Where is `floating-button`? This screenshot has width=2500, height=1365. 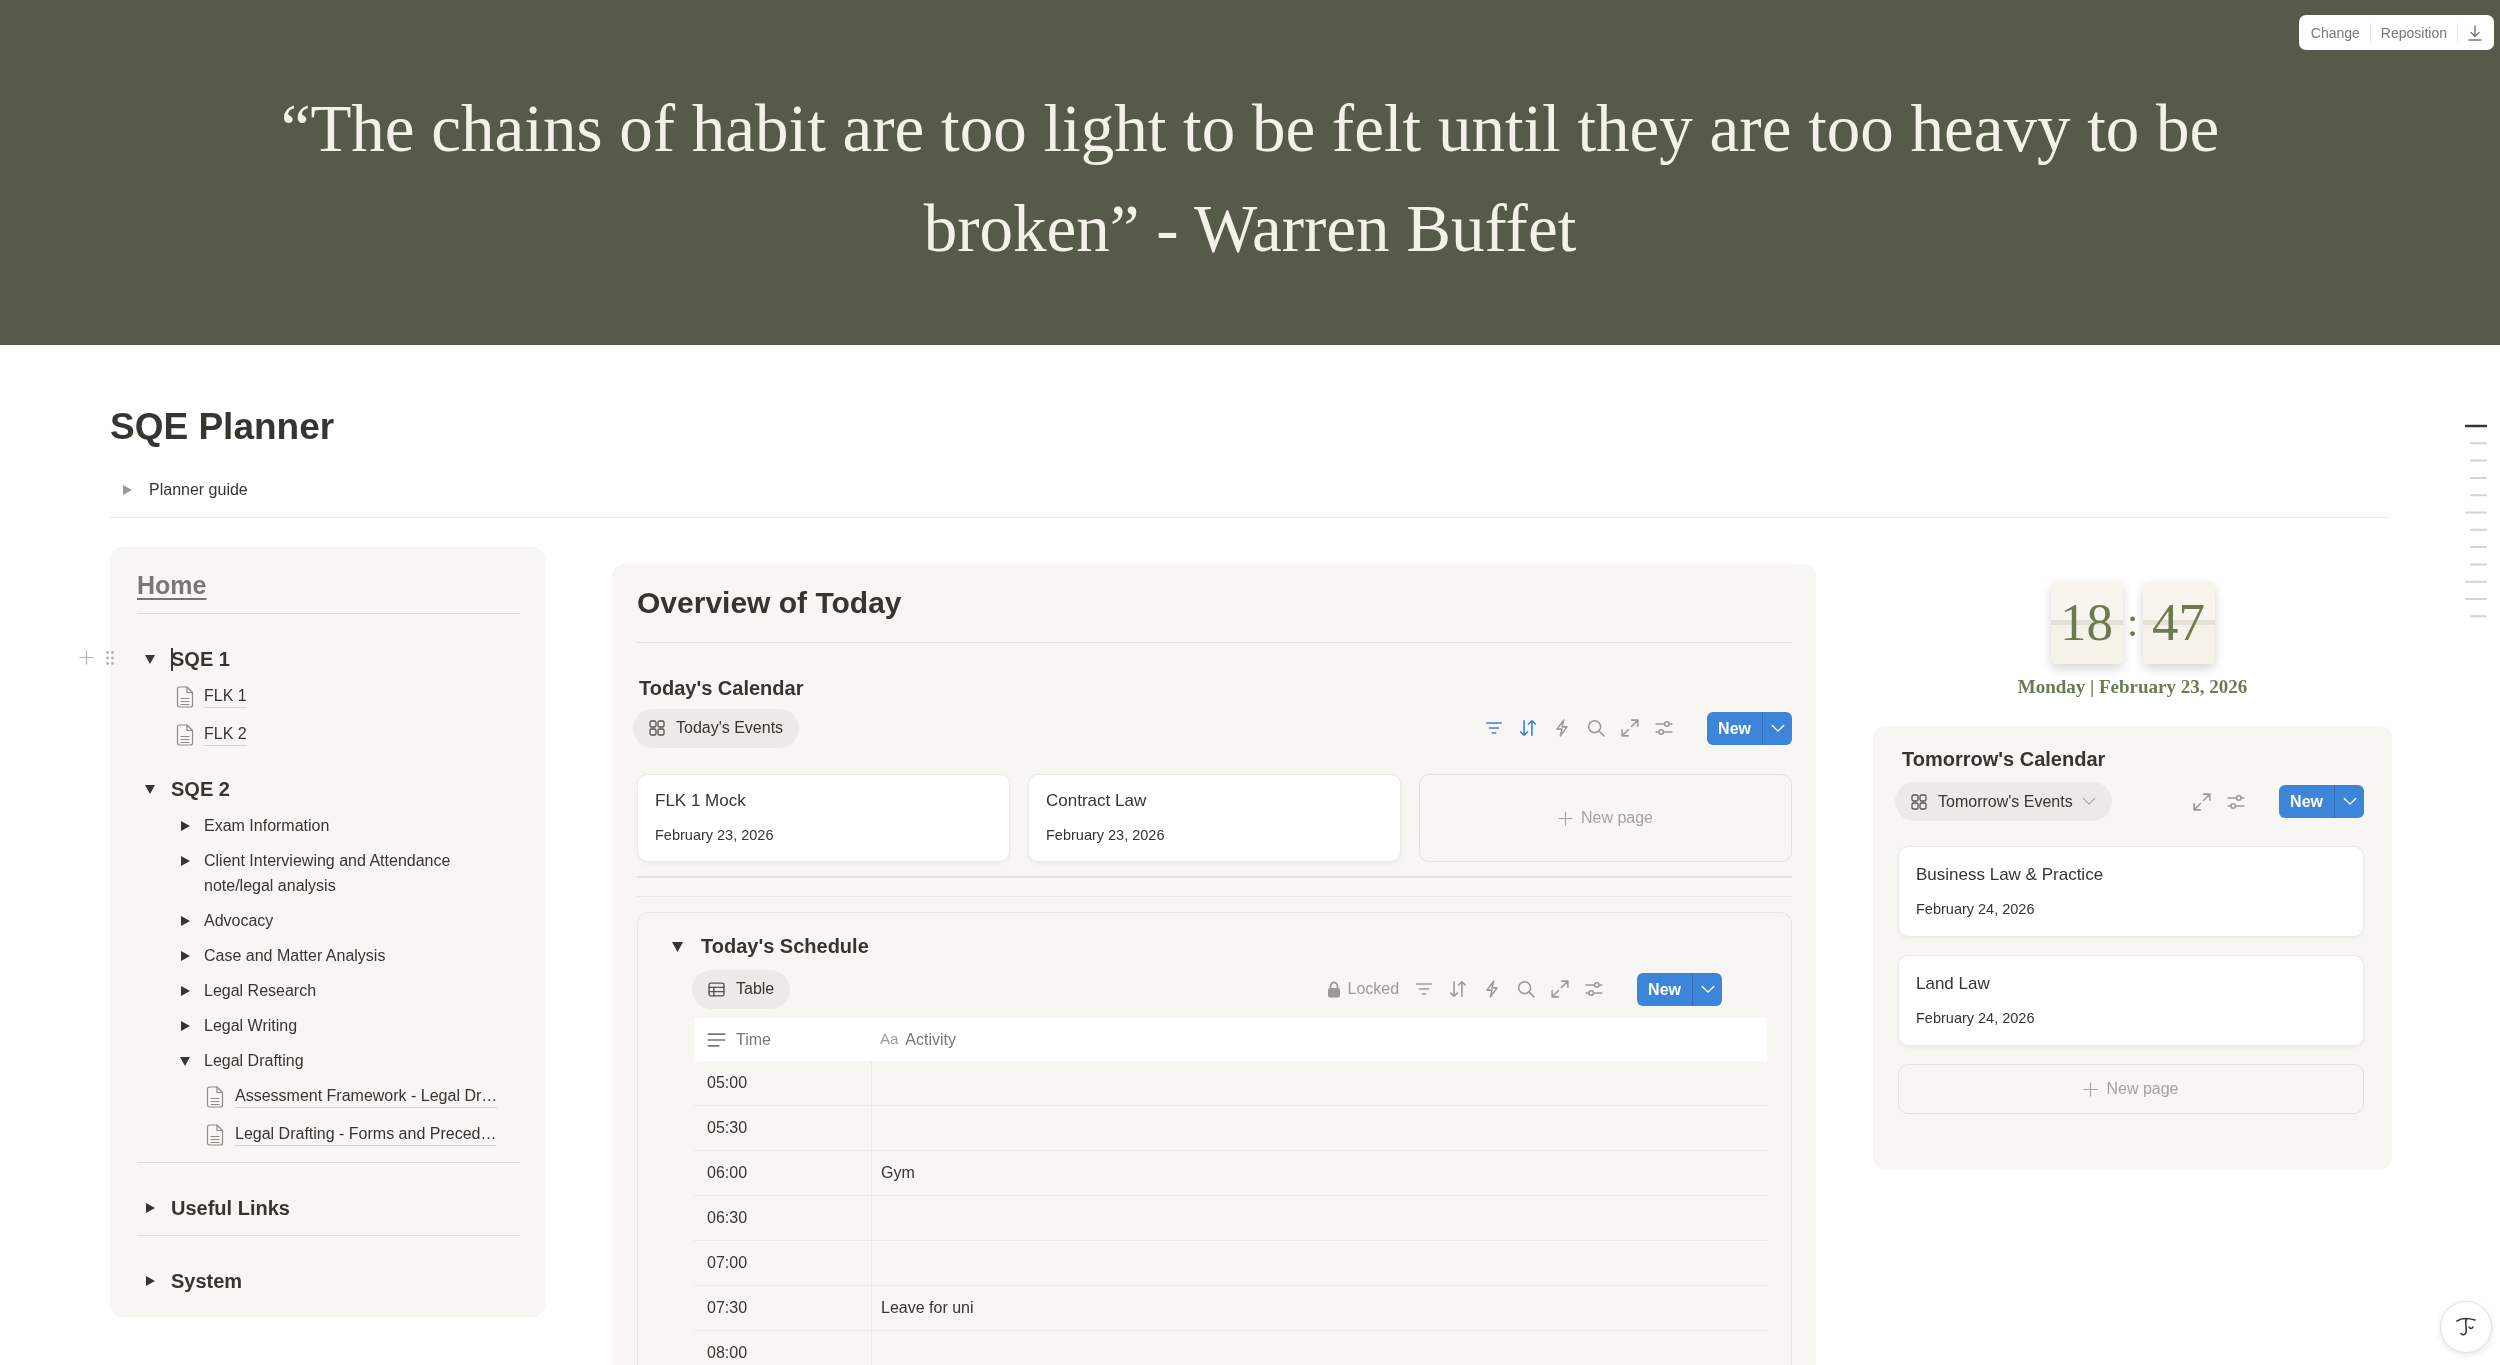
floating-button is located at coordinates (2466, 1327).